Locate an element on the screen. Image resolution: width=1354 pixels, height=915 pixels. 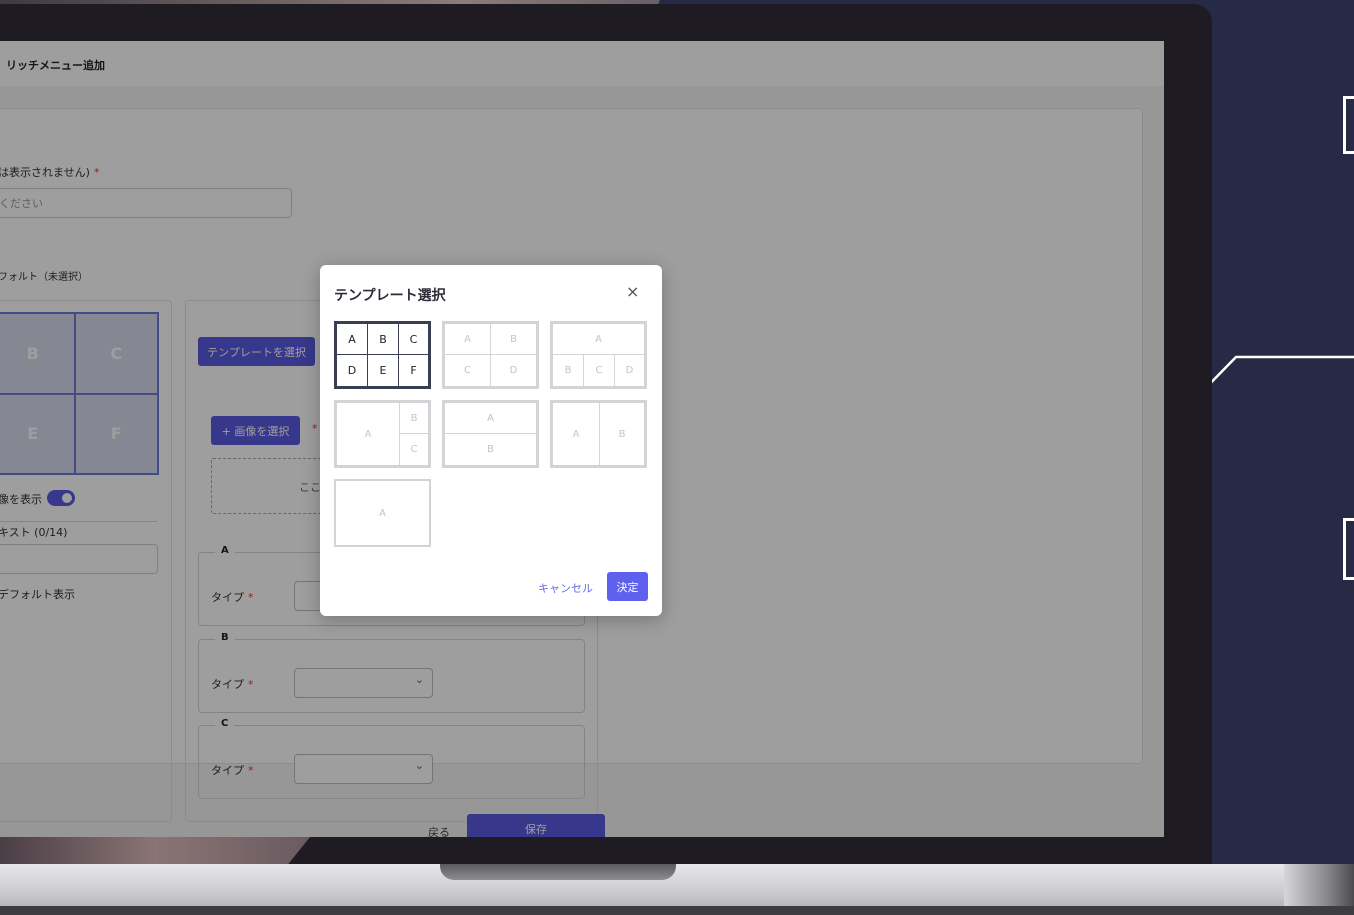
template-option-1-3: A B C D is located at coordinates (598, 355).